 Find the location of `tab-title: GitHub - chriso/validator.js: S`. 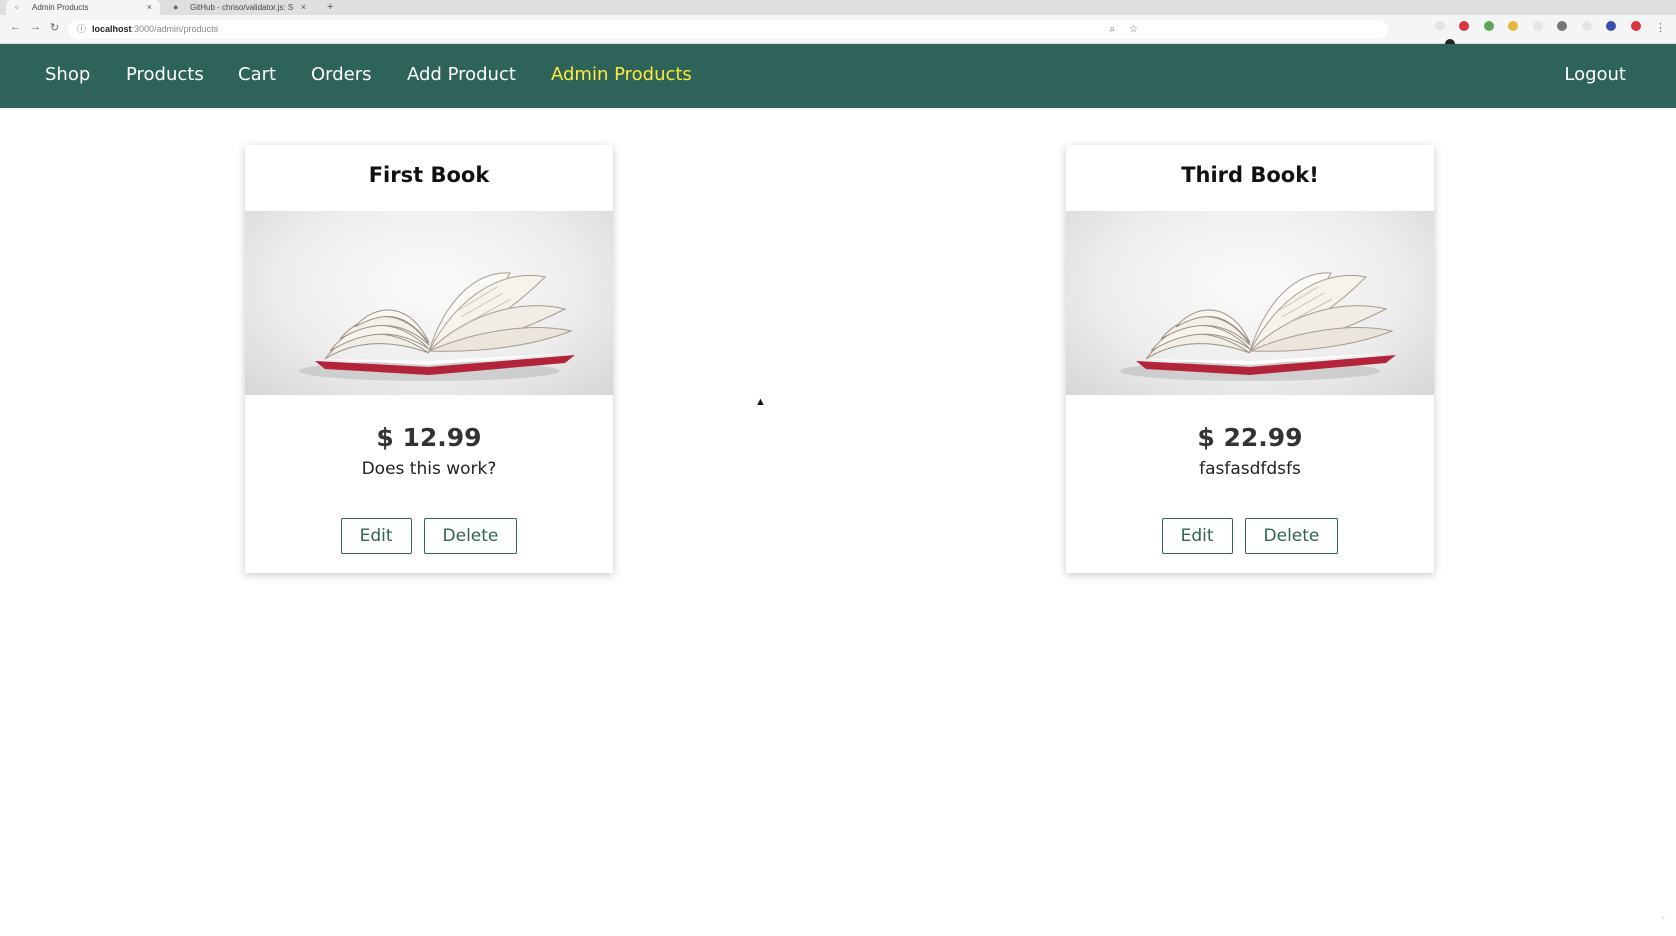

tab-title: GitHub - chriso/validator.js: S is located at coordinates (242, 7).